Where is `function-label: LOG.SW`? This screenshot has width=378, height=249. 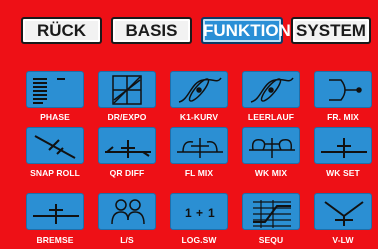 function-label: LOG.SW is located at coordinates (199, 240).